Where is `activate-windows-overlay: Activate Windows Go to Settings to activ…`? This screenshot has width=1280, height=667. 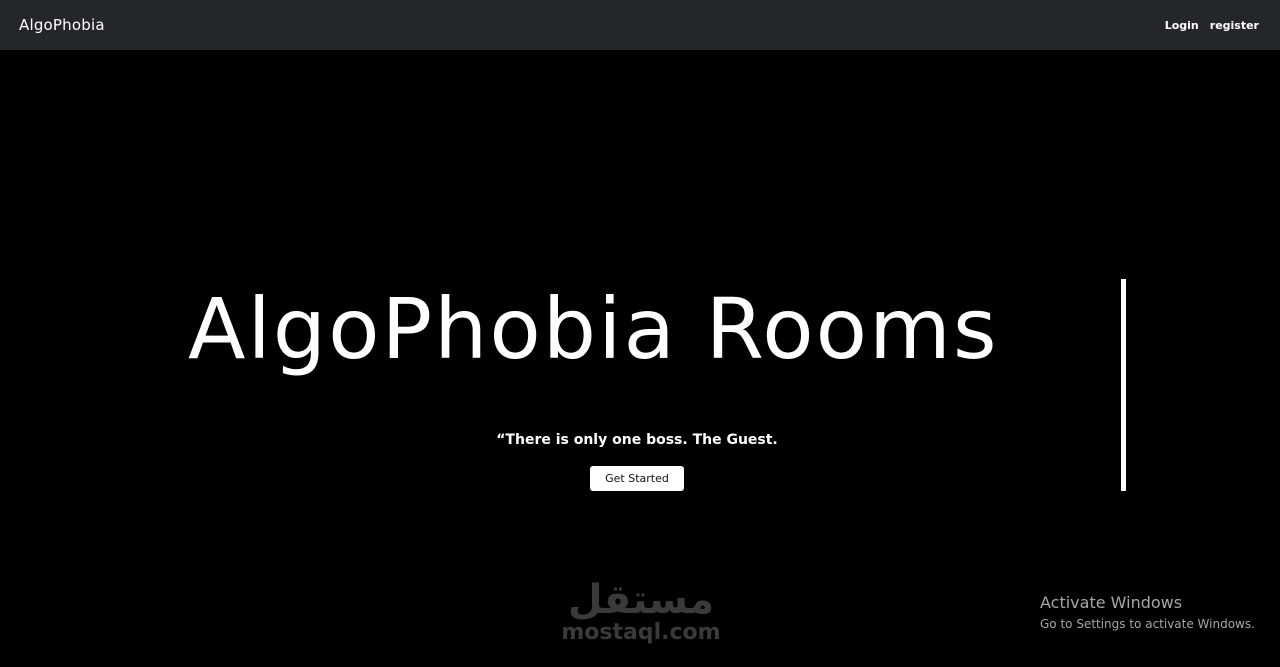
activate-windows-overlay: Activate Windows Go to Settings to activ… is located at coordinates (1147, 612).